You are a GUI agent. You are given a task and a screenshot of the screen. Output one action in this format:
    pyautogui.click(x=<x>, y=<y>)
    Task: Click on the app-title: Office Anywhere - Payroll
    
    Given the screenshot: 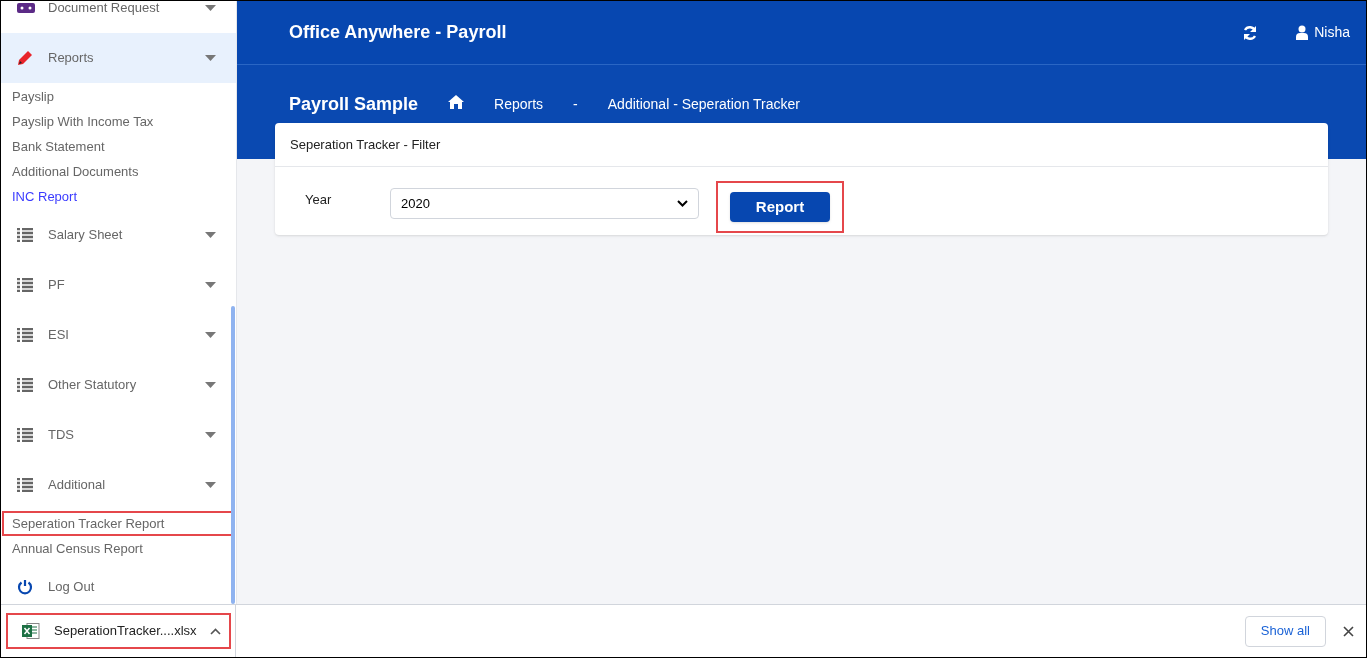 What is the action you would take?
    pyautogui.click(x=398, y=32)
    